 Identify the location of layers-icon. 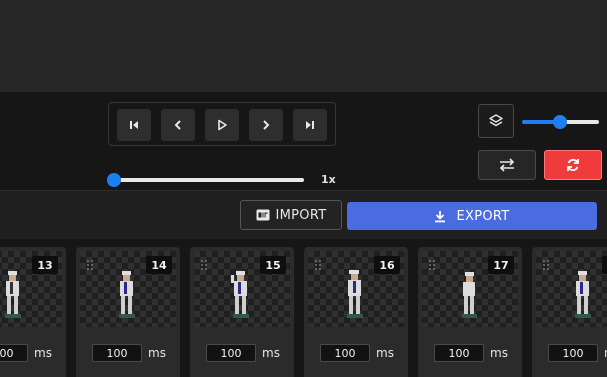
(496, 120).